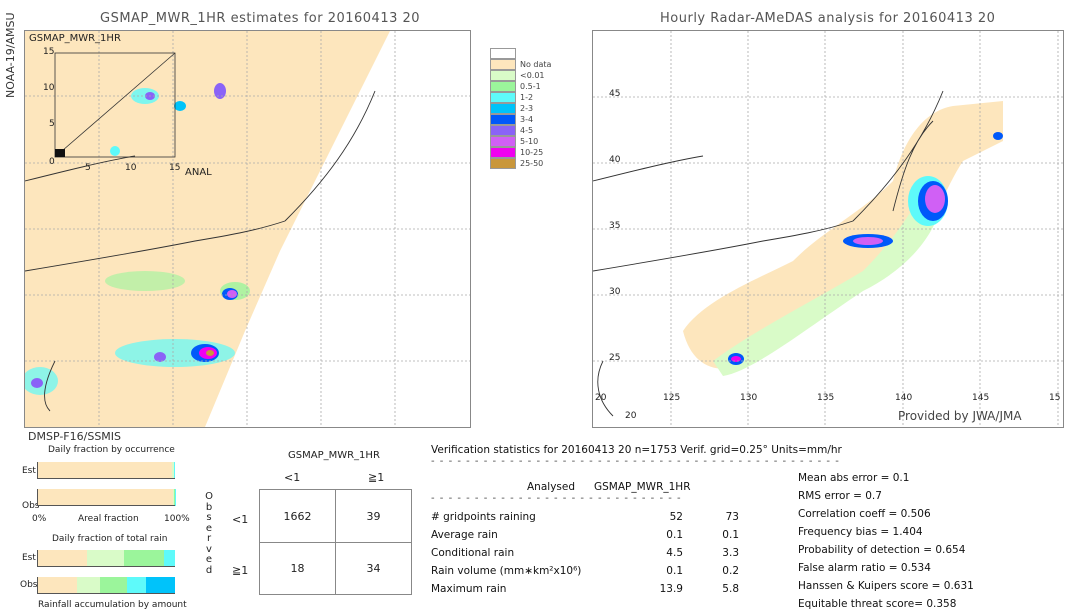 This screenshot has width=1080, height=612. I want to click on lat-tick: 35, so click(615, 226).